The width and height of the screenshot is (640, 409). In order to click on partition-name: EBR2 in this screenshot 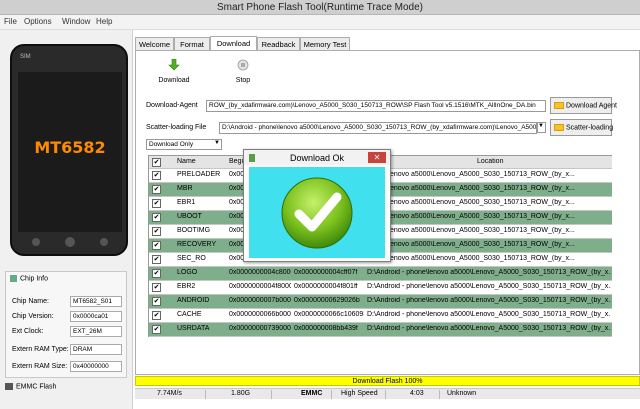, I will do `click(186, 286)`.